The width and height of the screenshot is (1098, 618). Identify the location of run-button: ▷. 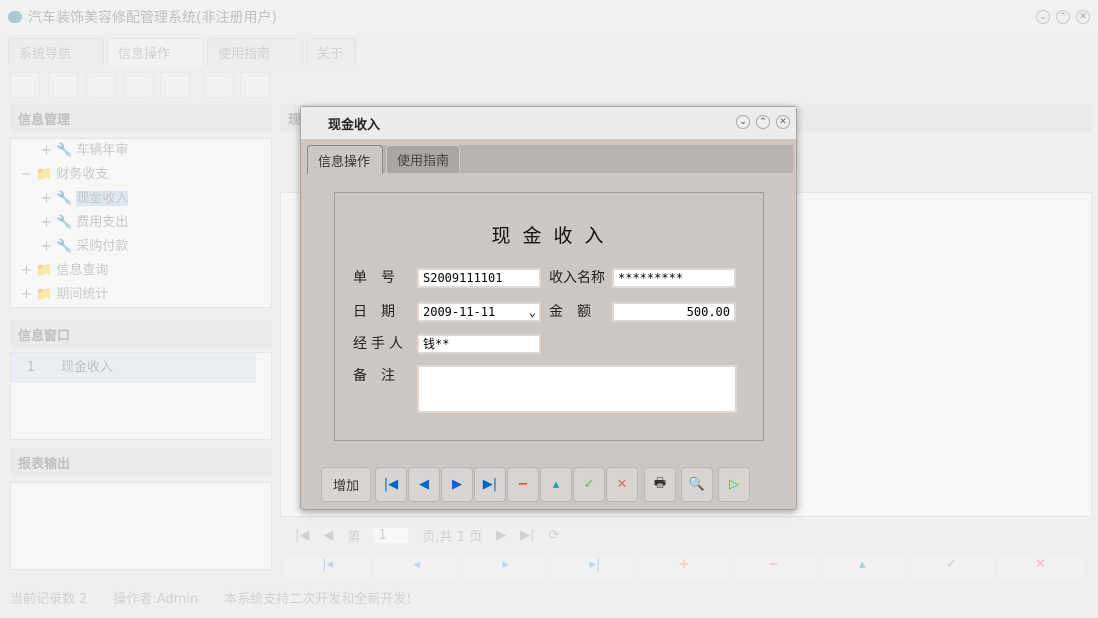
(734, 484).